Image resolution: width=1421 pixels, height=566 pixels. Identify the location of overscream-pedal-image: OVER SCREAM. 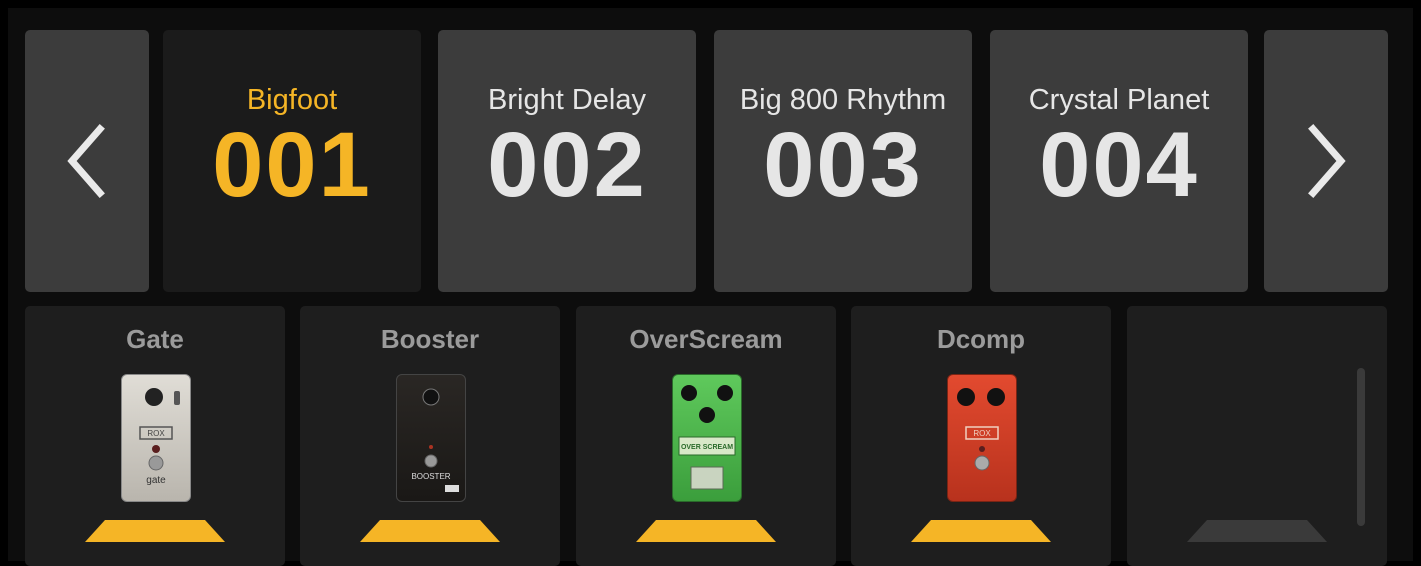
(707, 438).